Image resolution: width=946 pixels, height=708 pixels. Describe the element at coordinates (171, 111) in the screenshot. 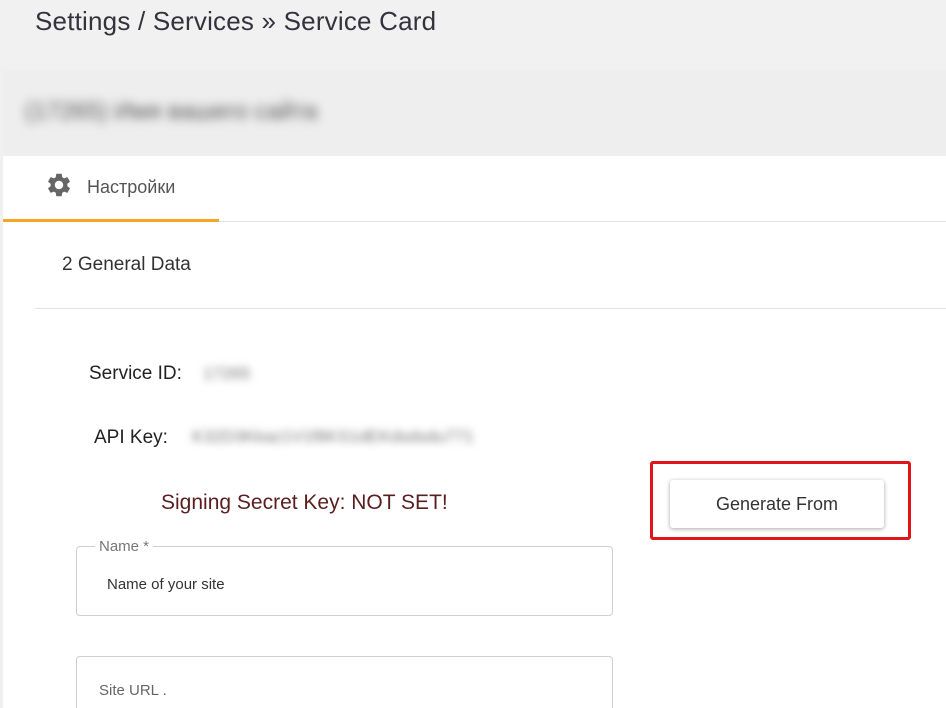

I see `site-name: (17265) Имя вашего сайта` at that location.